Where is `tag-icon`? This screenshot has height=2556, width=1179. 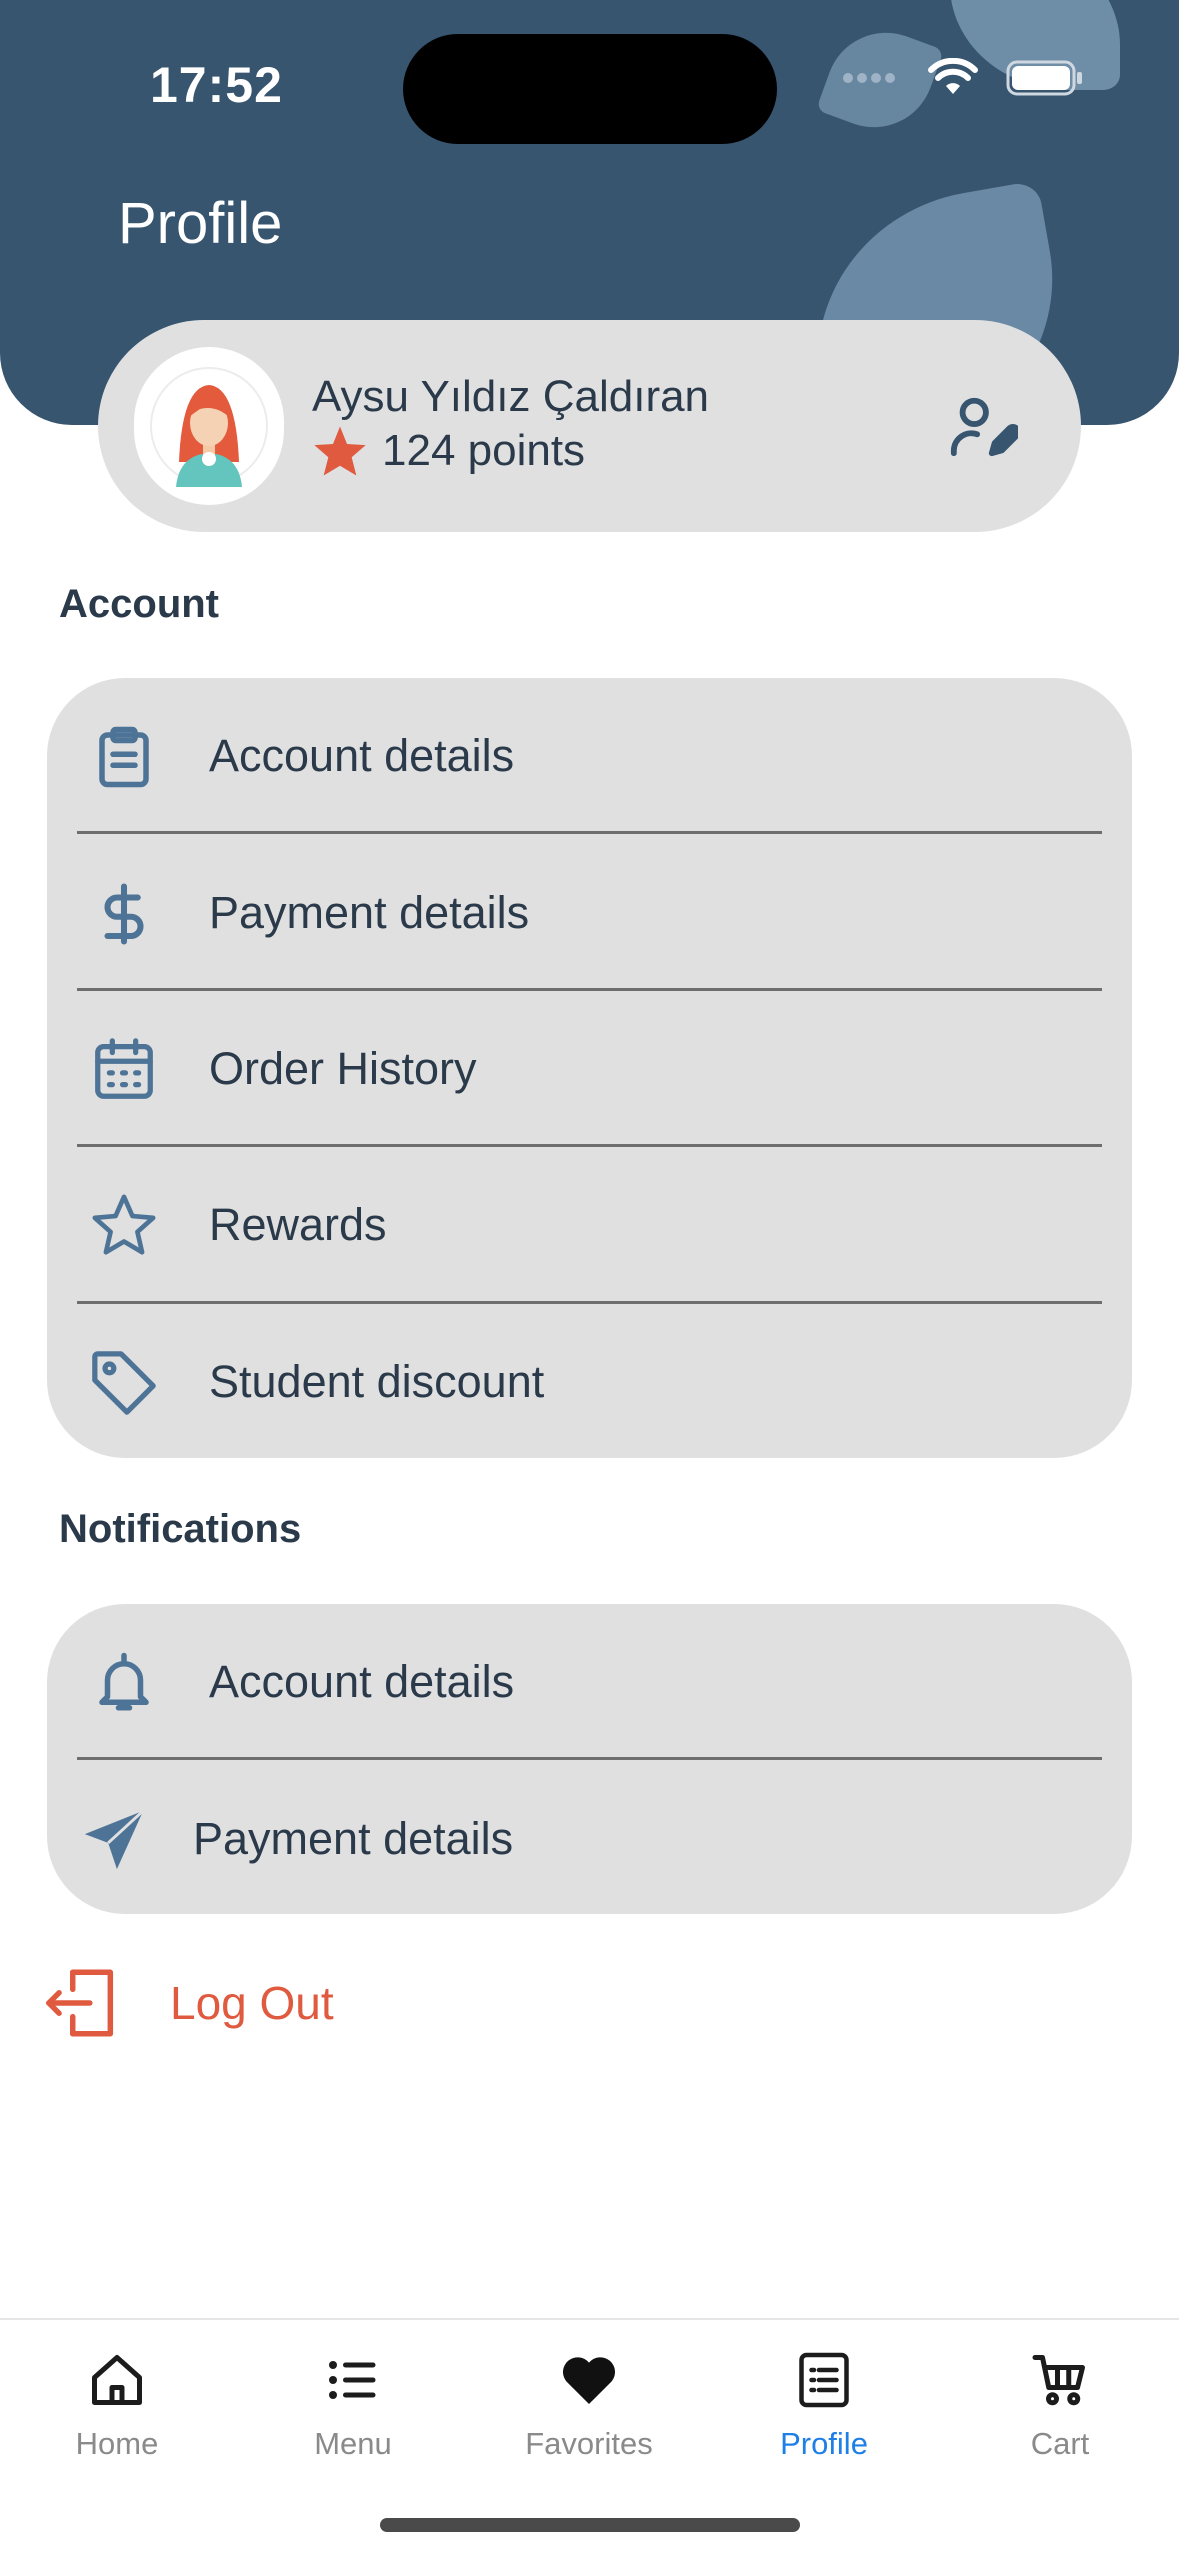 tag-icon is located at coordinates (124, 1383).